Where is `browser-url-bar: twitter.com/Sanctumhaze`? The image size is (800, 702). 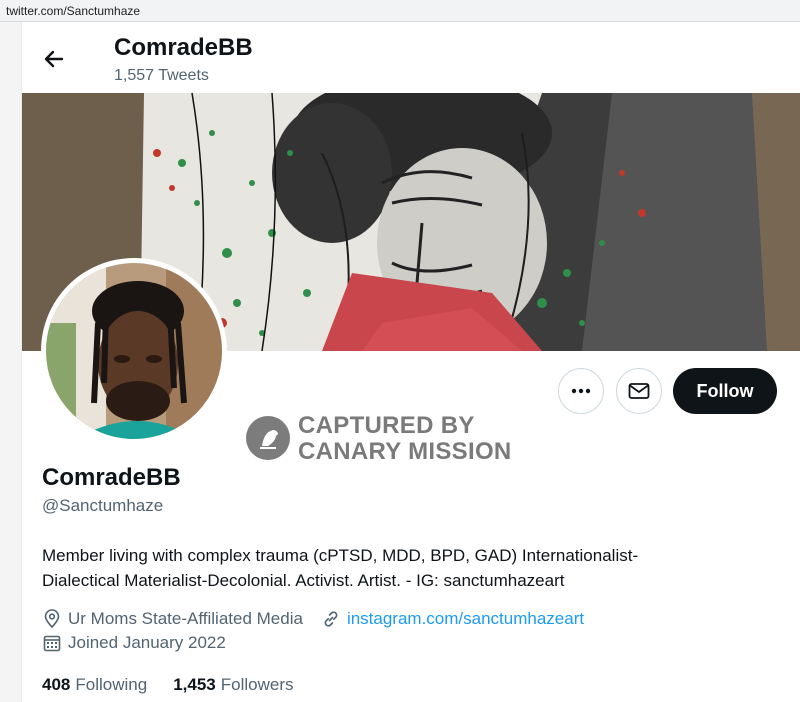 browser-url-bar: twitter.com/Sanctumhaze is located at coordinates (400, 11).